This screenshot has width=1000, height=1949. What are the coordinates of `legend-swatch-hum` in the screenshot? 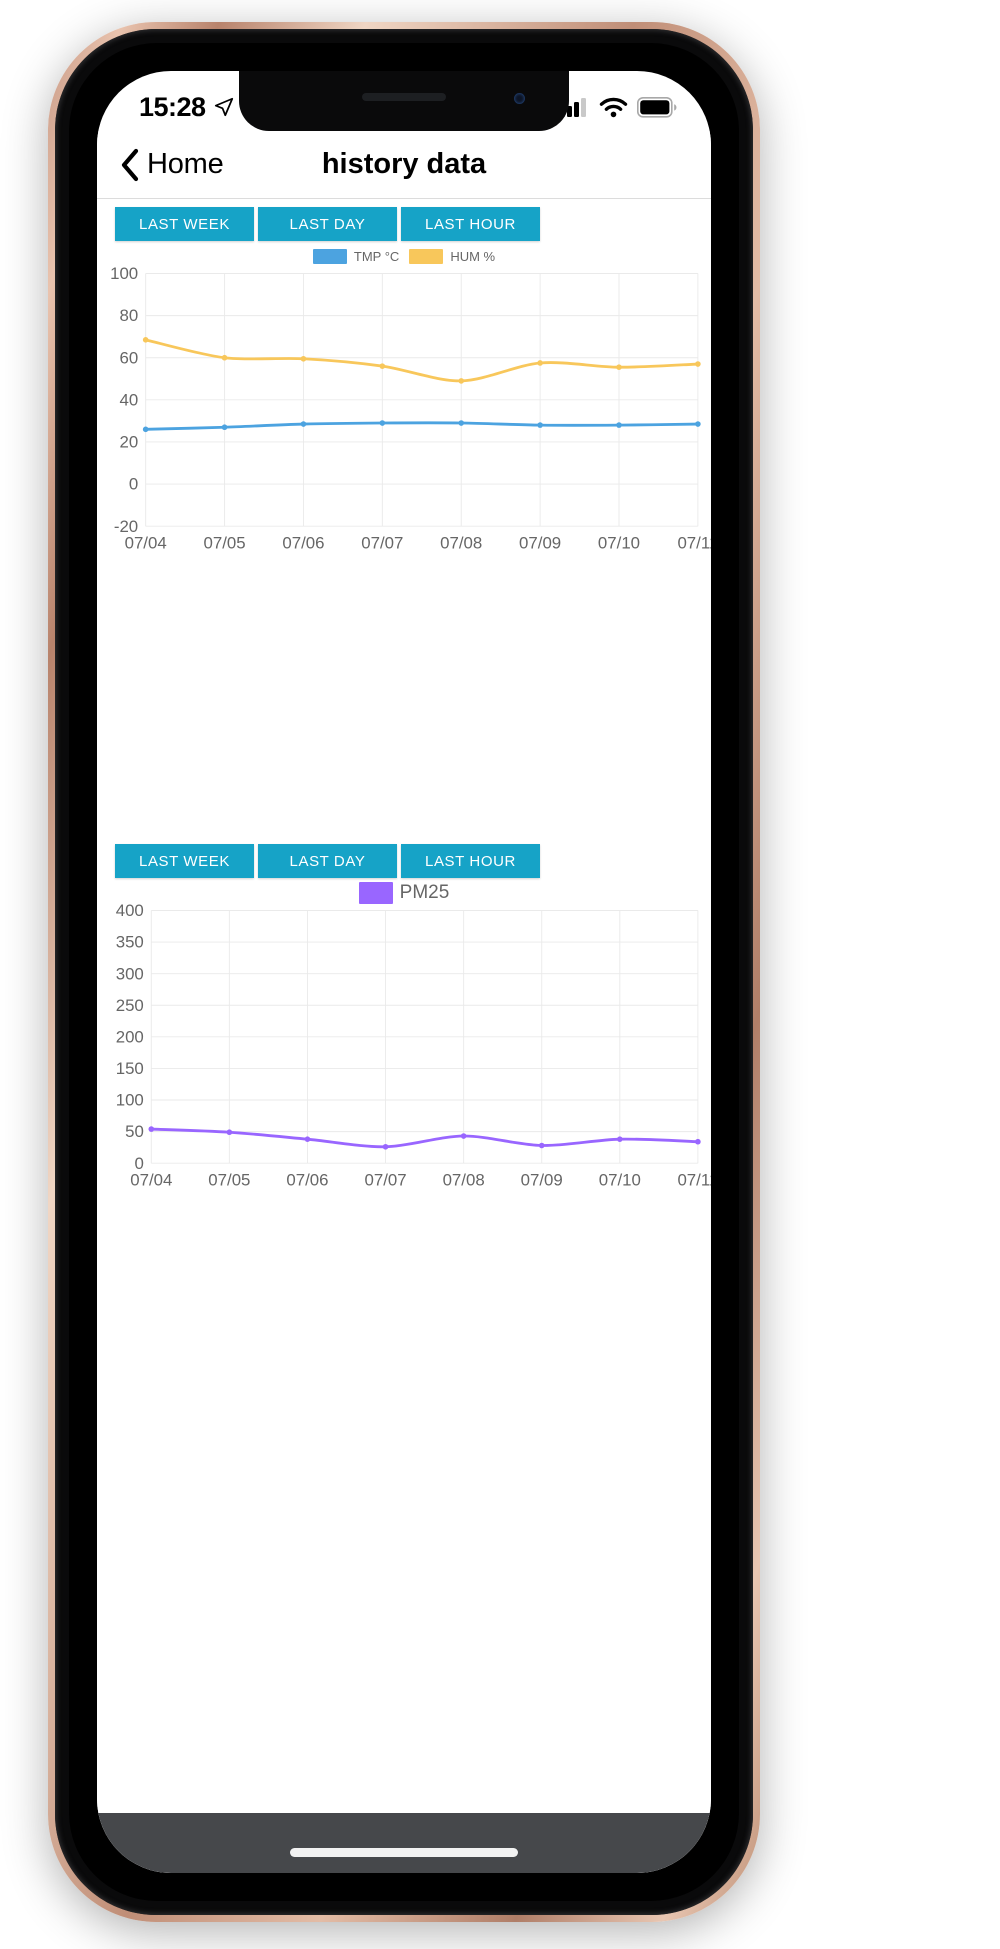 It's located at (426, 256).